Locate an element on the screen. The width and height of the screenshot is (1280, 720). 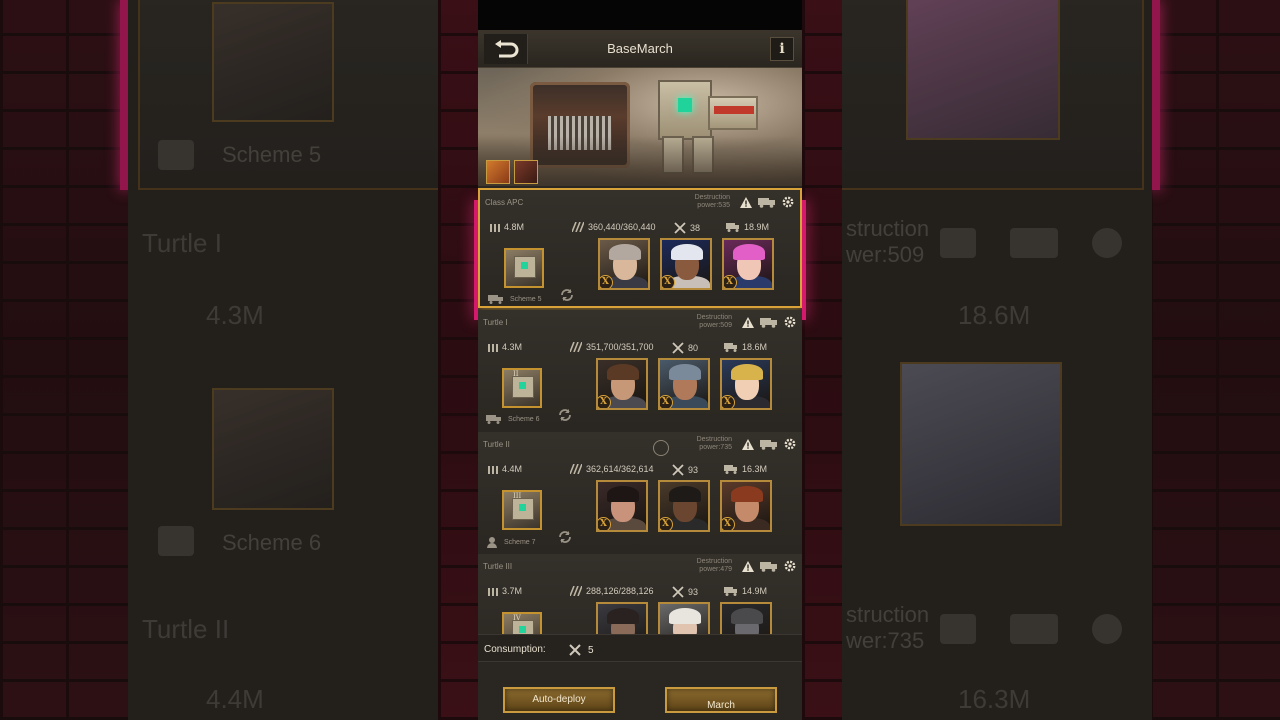
load-value: 18.9M is located at coordinates (757, 227).